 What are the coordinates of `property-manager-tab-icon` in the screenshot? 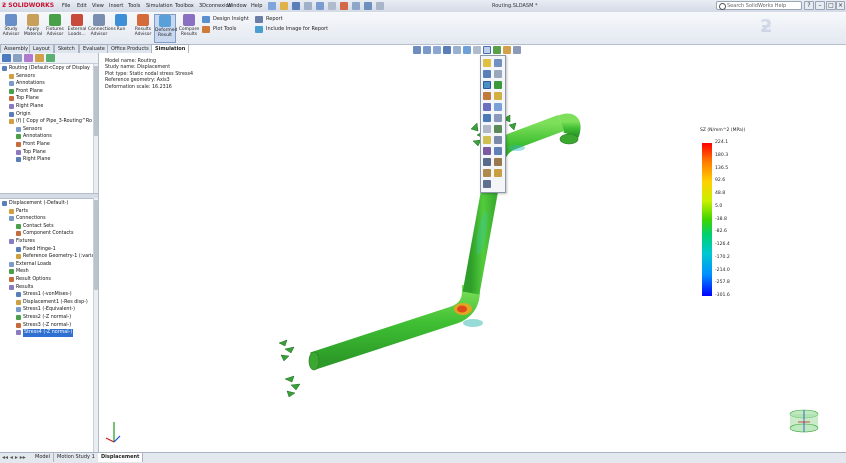 It's located at (17, 58).